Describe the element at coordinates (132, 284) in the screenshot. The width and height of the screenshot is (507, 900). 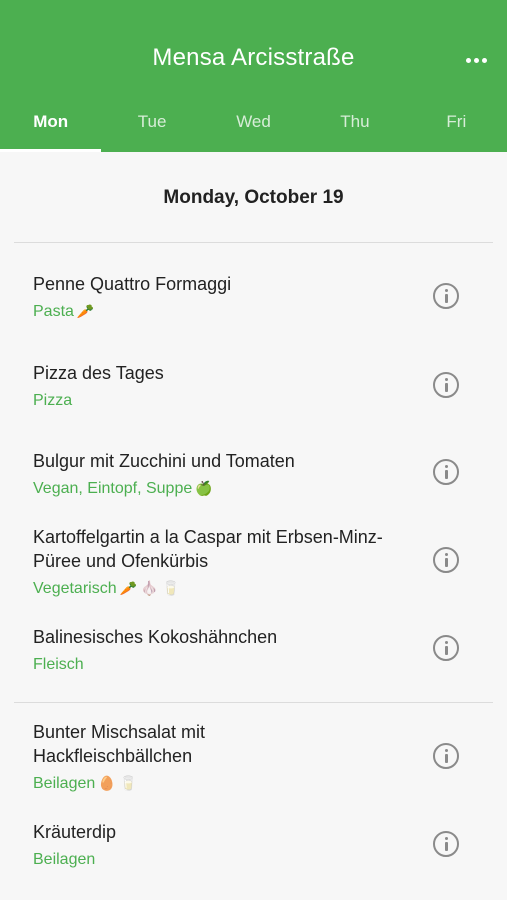
I see `meal-name: Penne Quattro Formaggi` at that location.